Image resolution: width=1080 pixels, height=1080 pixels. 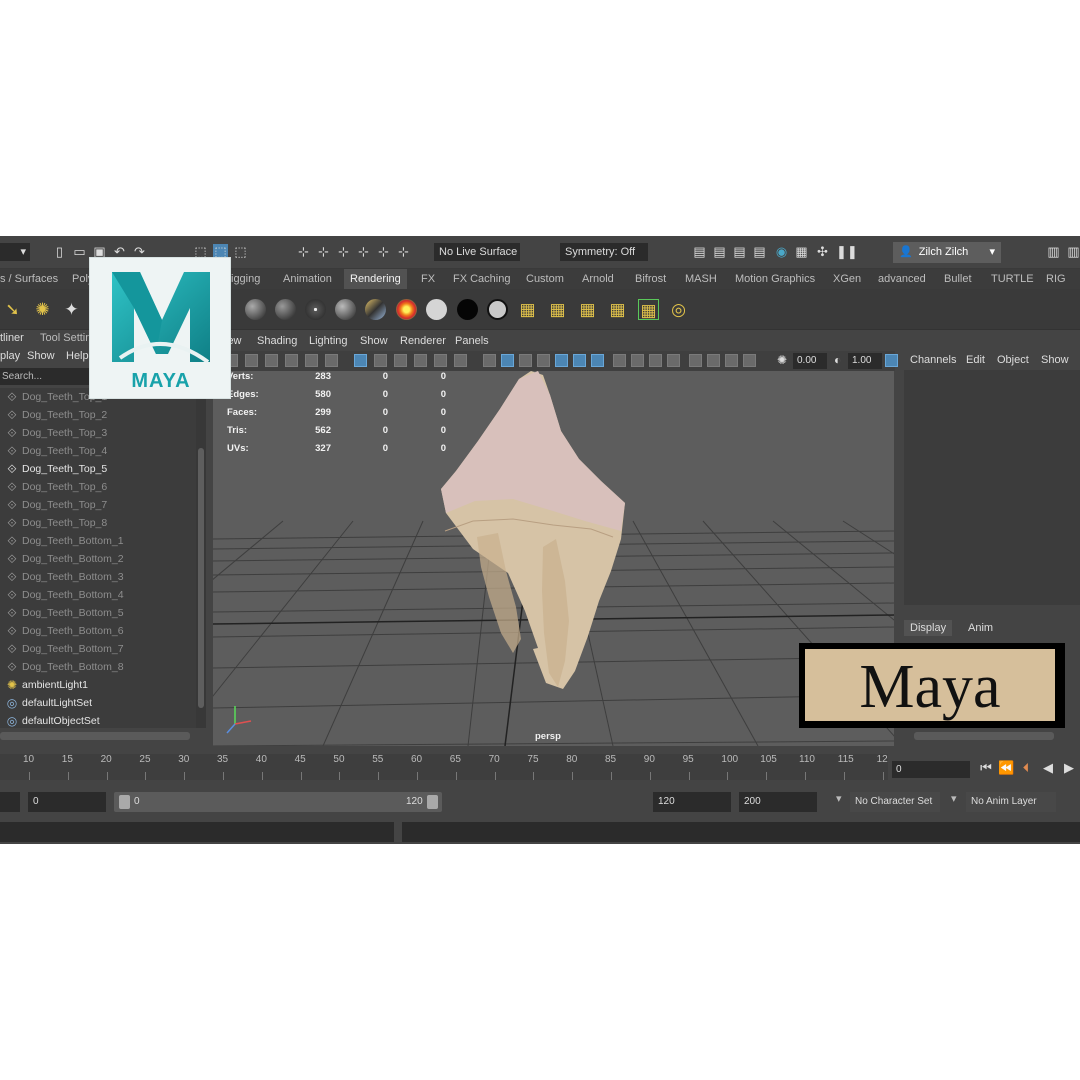 What do you see at coordinates (477, 252) in the screenshot?
I see `live-surface-field: No Live Surface` at bounding box center [477, 252].